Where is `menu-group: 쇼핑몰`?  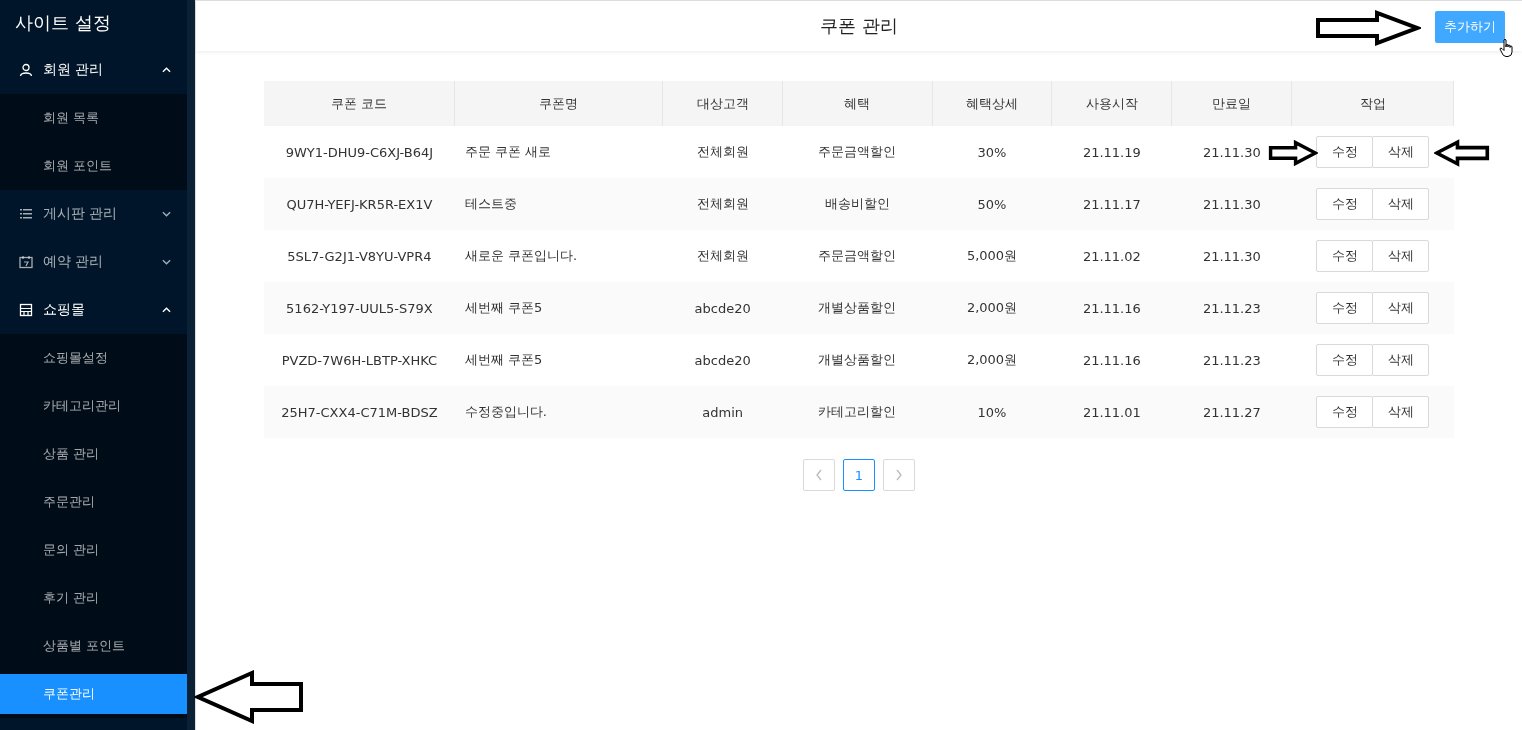
menu-group: 쇼핑몰 is located at coordinates (93, 310).